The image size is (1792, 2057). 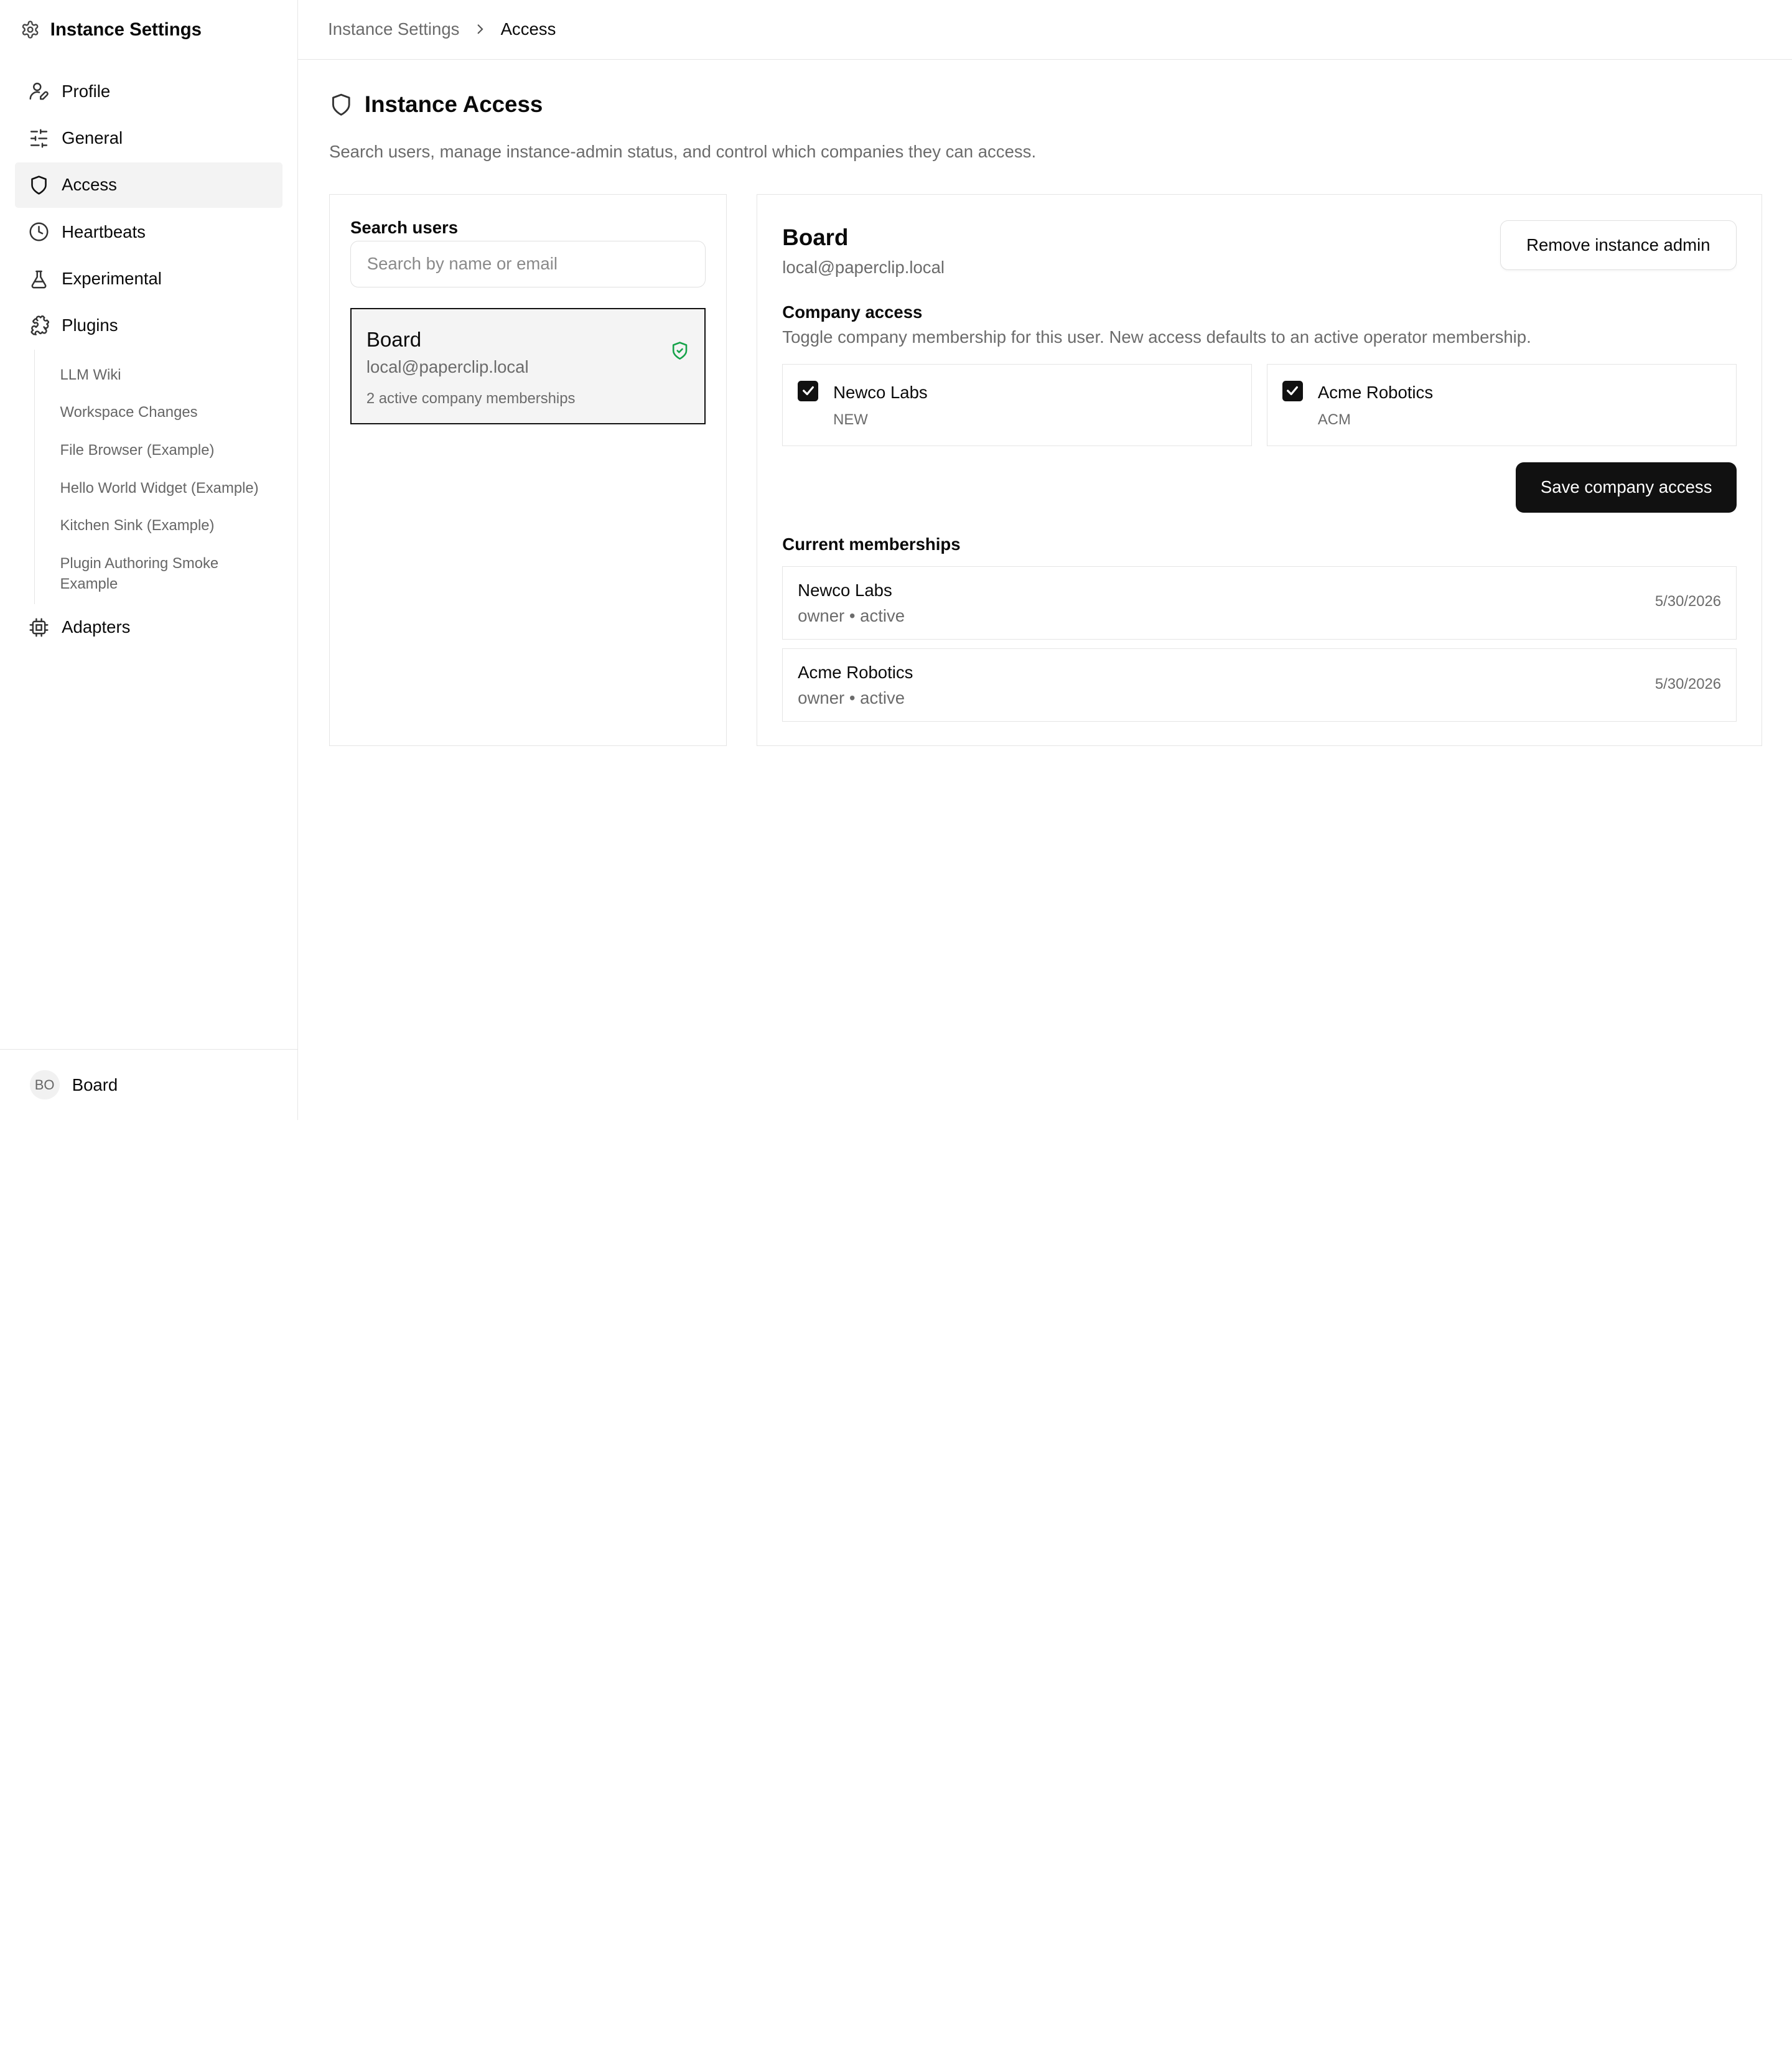 I want to click on company-code: NEW, so click(x=850, y=420).